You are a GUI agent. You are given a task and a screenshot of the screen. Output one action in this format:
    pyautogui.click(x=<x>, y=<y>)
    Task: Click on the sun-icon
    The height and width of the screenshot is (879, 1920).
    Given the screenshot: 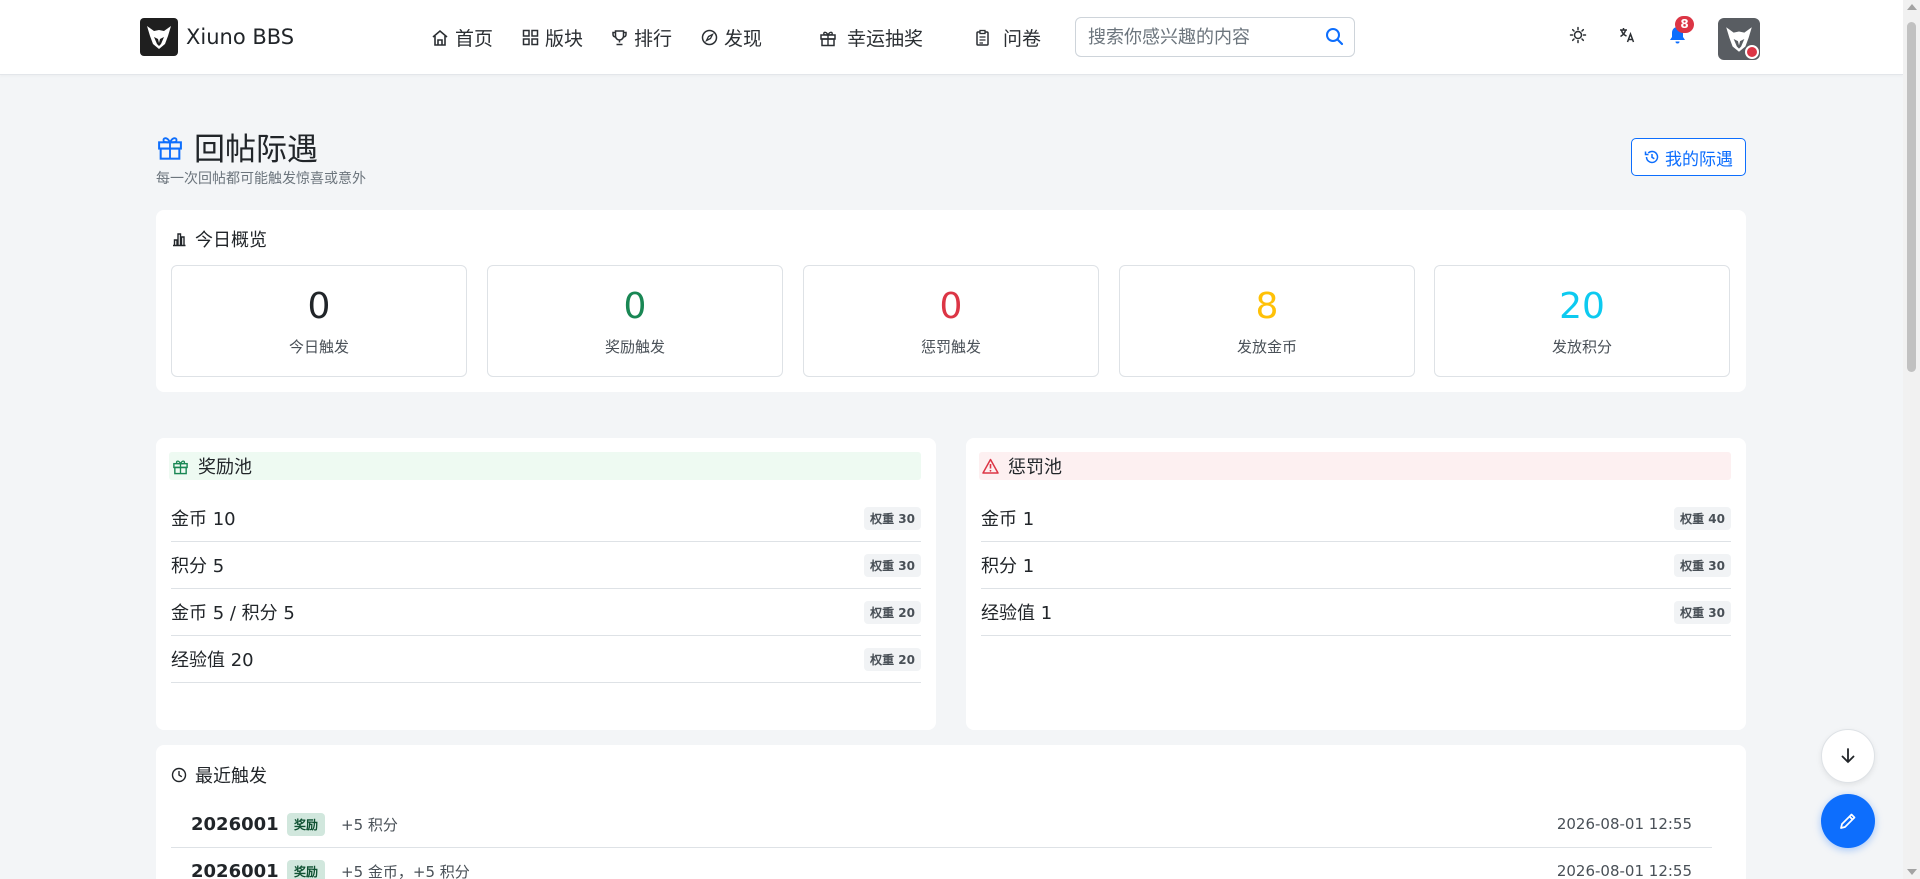 What is the action you would take?
    pyautogui.click(x=1578, y=35)
    